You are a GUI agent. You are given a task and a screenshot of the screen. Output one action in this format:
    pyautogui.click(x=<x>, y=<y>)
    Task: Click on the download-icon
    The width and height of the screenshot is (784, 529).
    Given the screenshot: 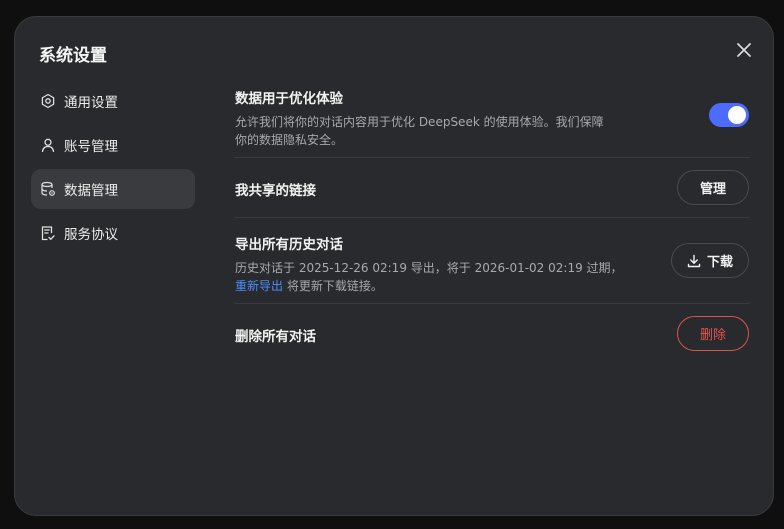 What is the action you would take?
    pyautogui.click(x=694, y=260)
    